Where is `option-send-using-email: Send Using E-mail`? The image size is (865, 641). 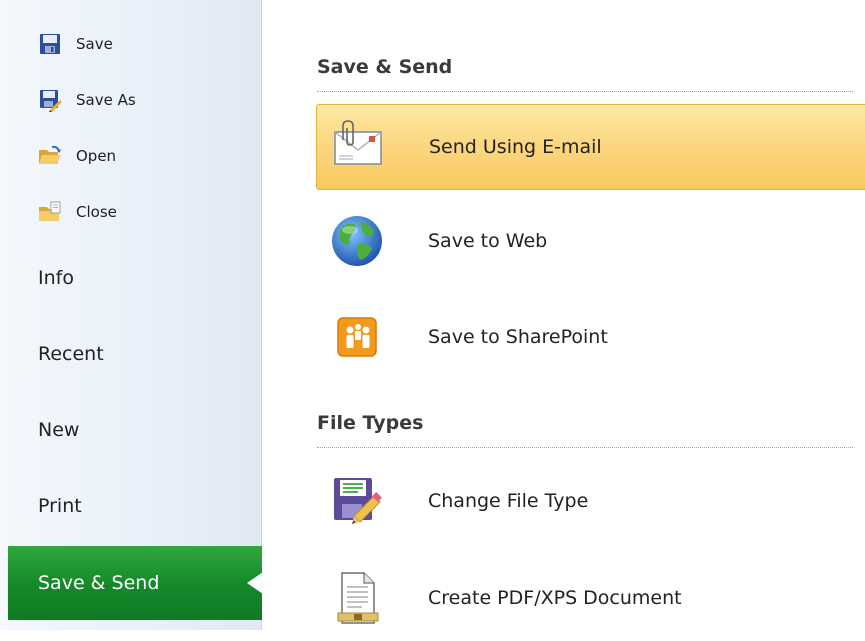
option-send-using-email: Send Using E-mail is located at coordinates (590, 147).